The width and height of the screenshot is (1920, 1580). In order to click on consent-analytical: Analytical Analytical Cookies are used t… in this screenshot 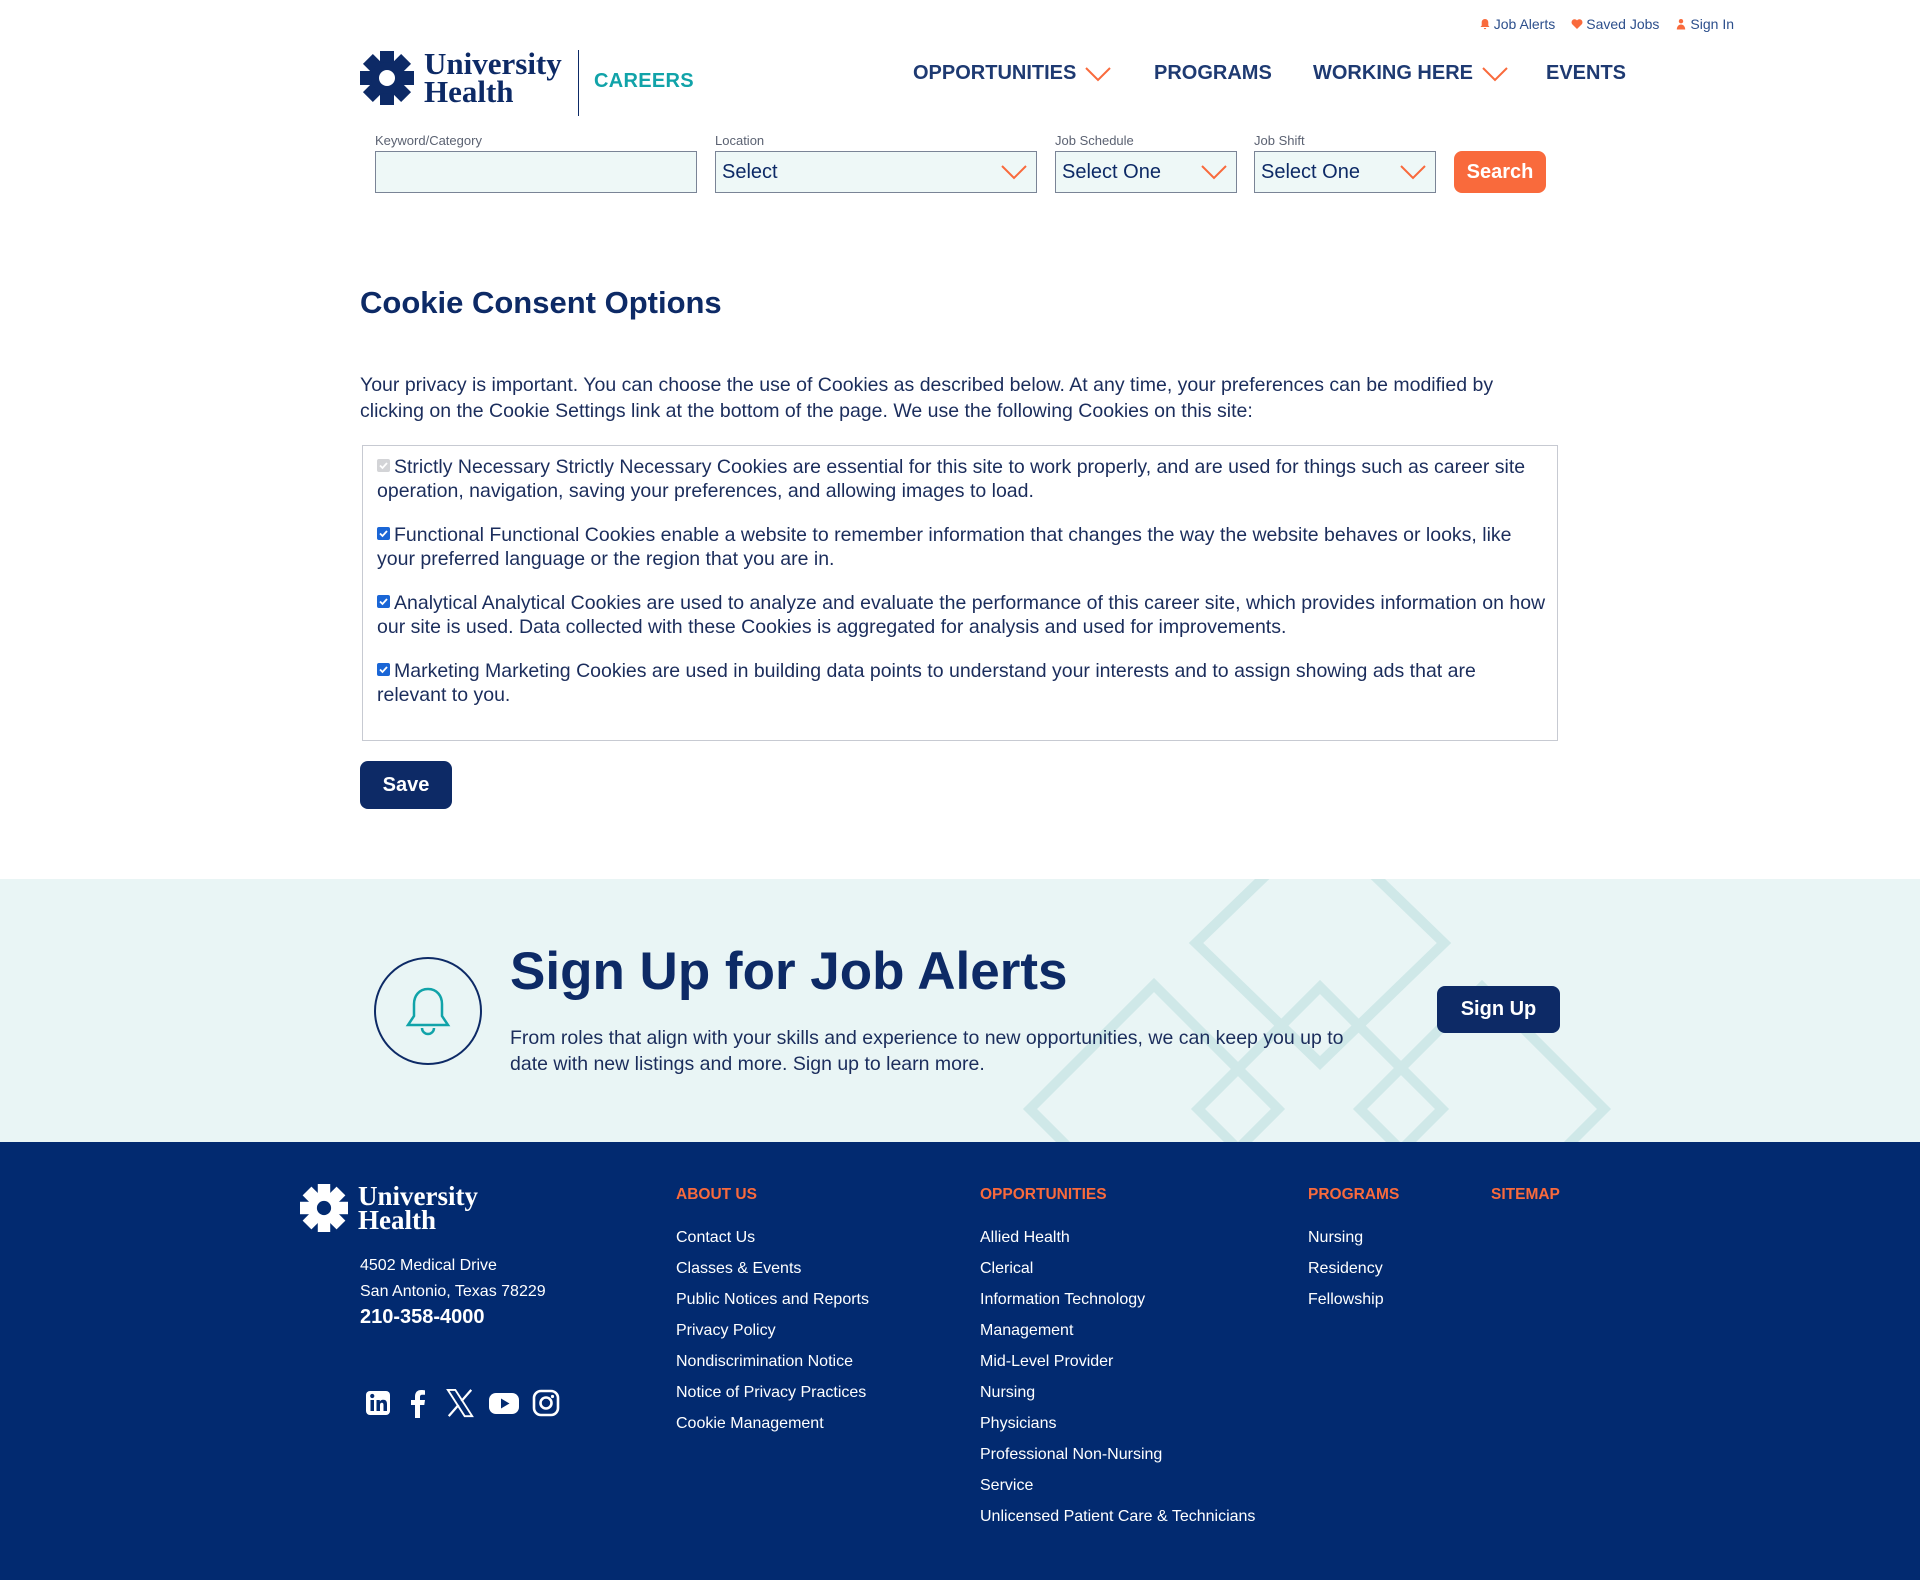, I will do `click(962, 615)`.